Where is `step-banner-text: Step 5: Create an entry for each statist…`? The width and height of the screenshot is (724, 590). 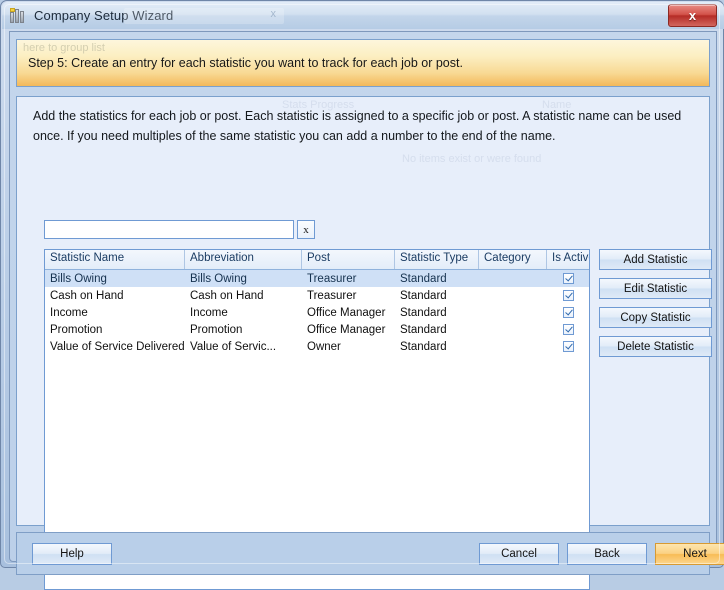 step-banner-text: Step 5: Create an entry for each statist… is located at coordinates (245, 63).